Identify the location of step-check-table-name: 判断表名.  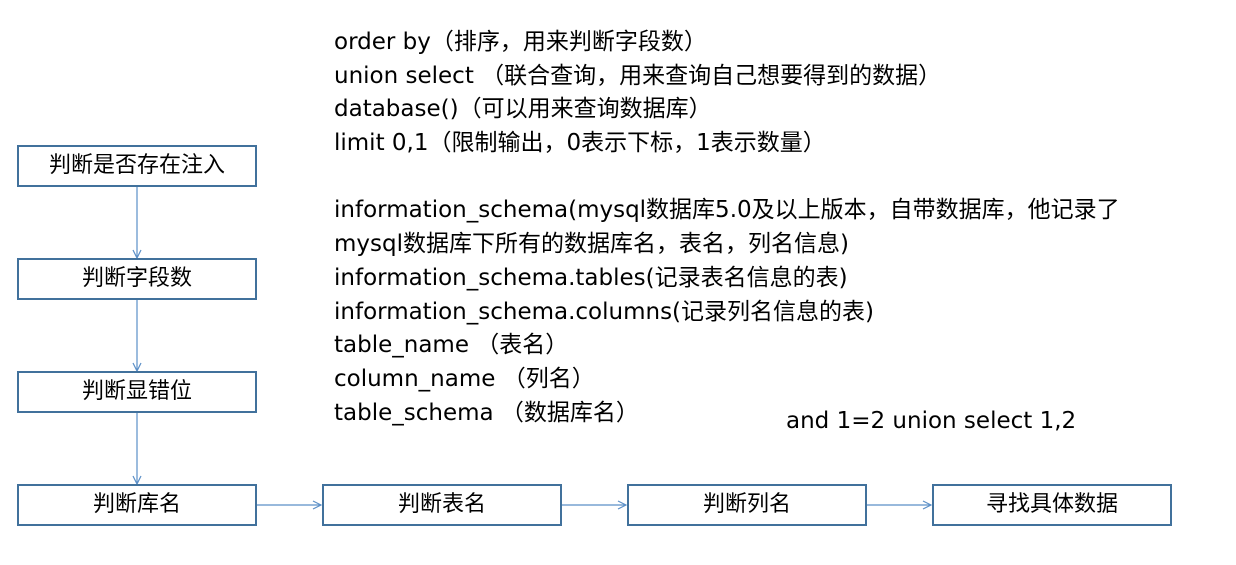
(442, 505).